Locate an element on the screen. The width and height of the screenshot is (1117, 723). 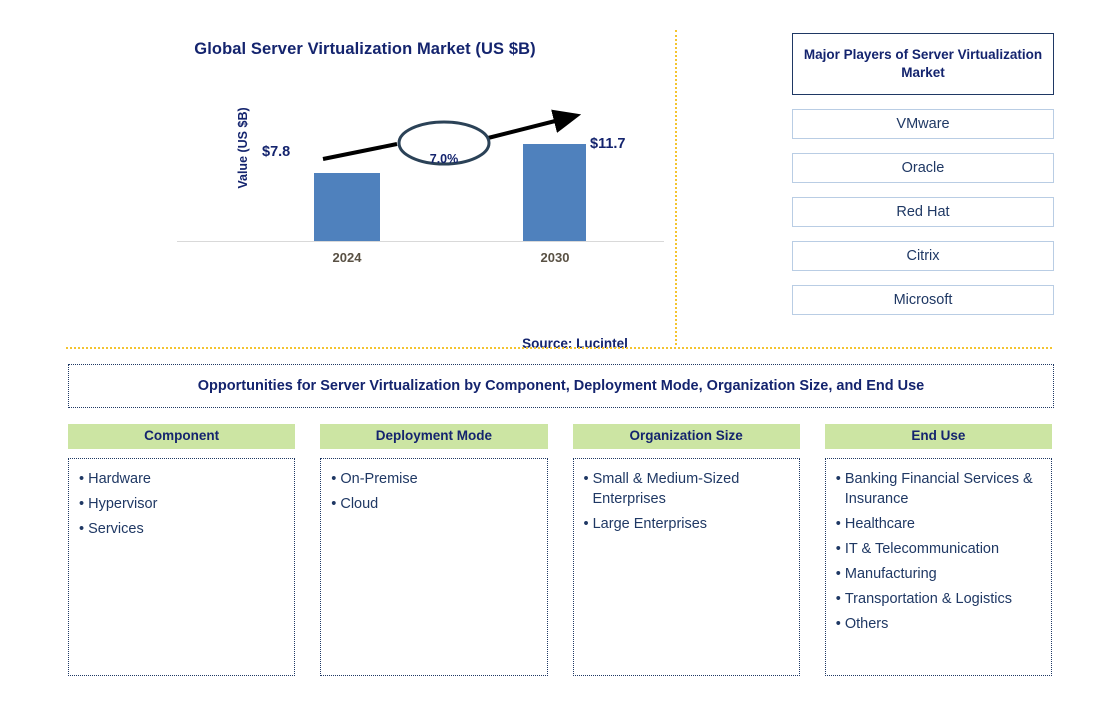
category-header-organization-size: Organization Size is located at coordinates (686, 436).